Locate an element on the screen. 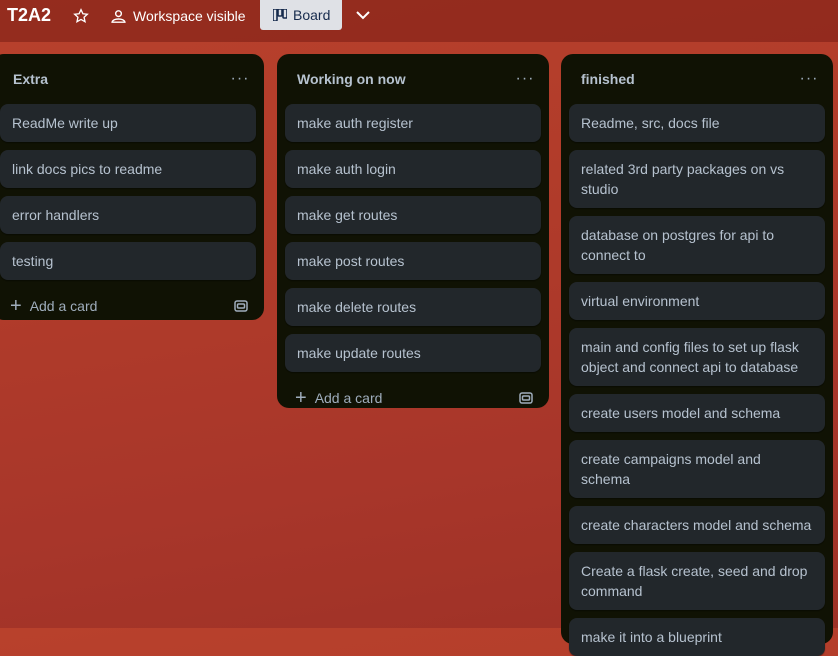 This screenshot has width=838, height=656. chevron-down-icon is located at coordinates (363, 15).